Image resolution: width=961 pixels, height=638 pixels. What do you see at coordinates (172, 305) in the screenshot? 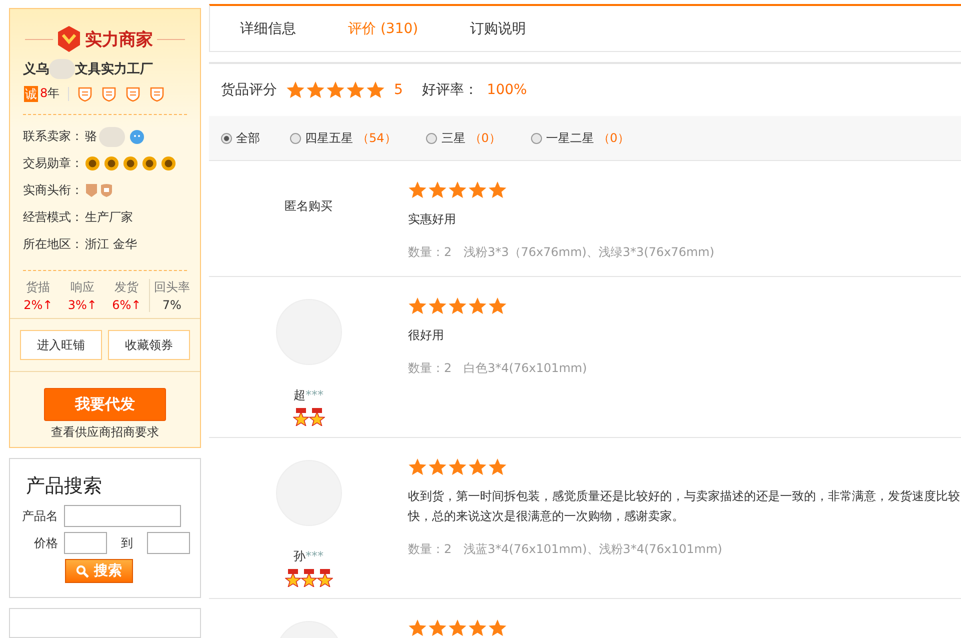
I see `stat-value: 7%` at bounding box center [172, 305].